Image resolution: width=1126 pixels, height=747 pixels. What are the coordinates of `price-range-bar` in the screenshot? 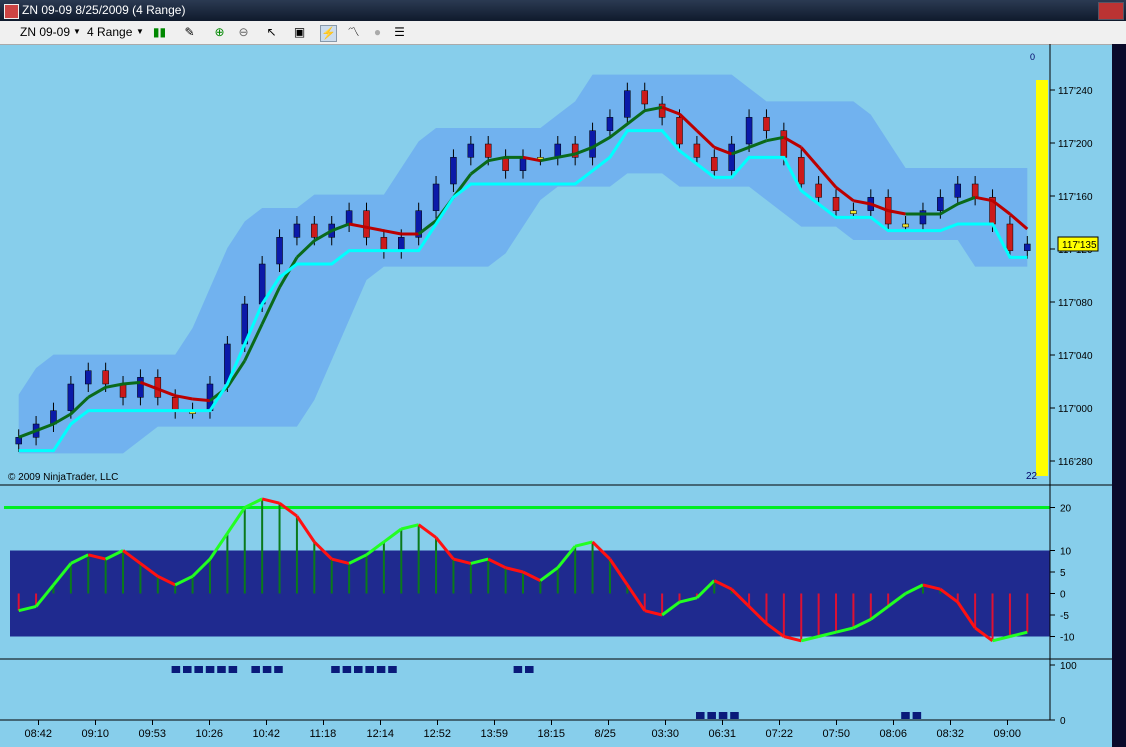 It's located at (1042, 278).